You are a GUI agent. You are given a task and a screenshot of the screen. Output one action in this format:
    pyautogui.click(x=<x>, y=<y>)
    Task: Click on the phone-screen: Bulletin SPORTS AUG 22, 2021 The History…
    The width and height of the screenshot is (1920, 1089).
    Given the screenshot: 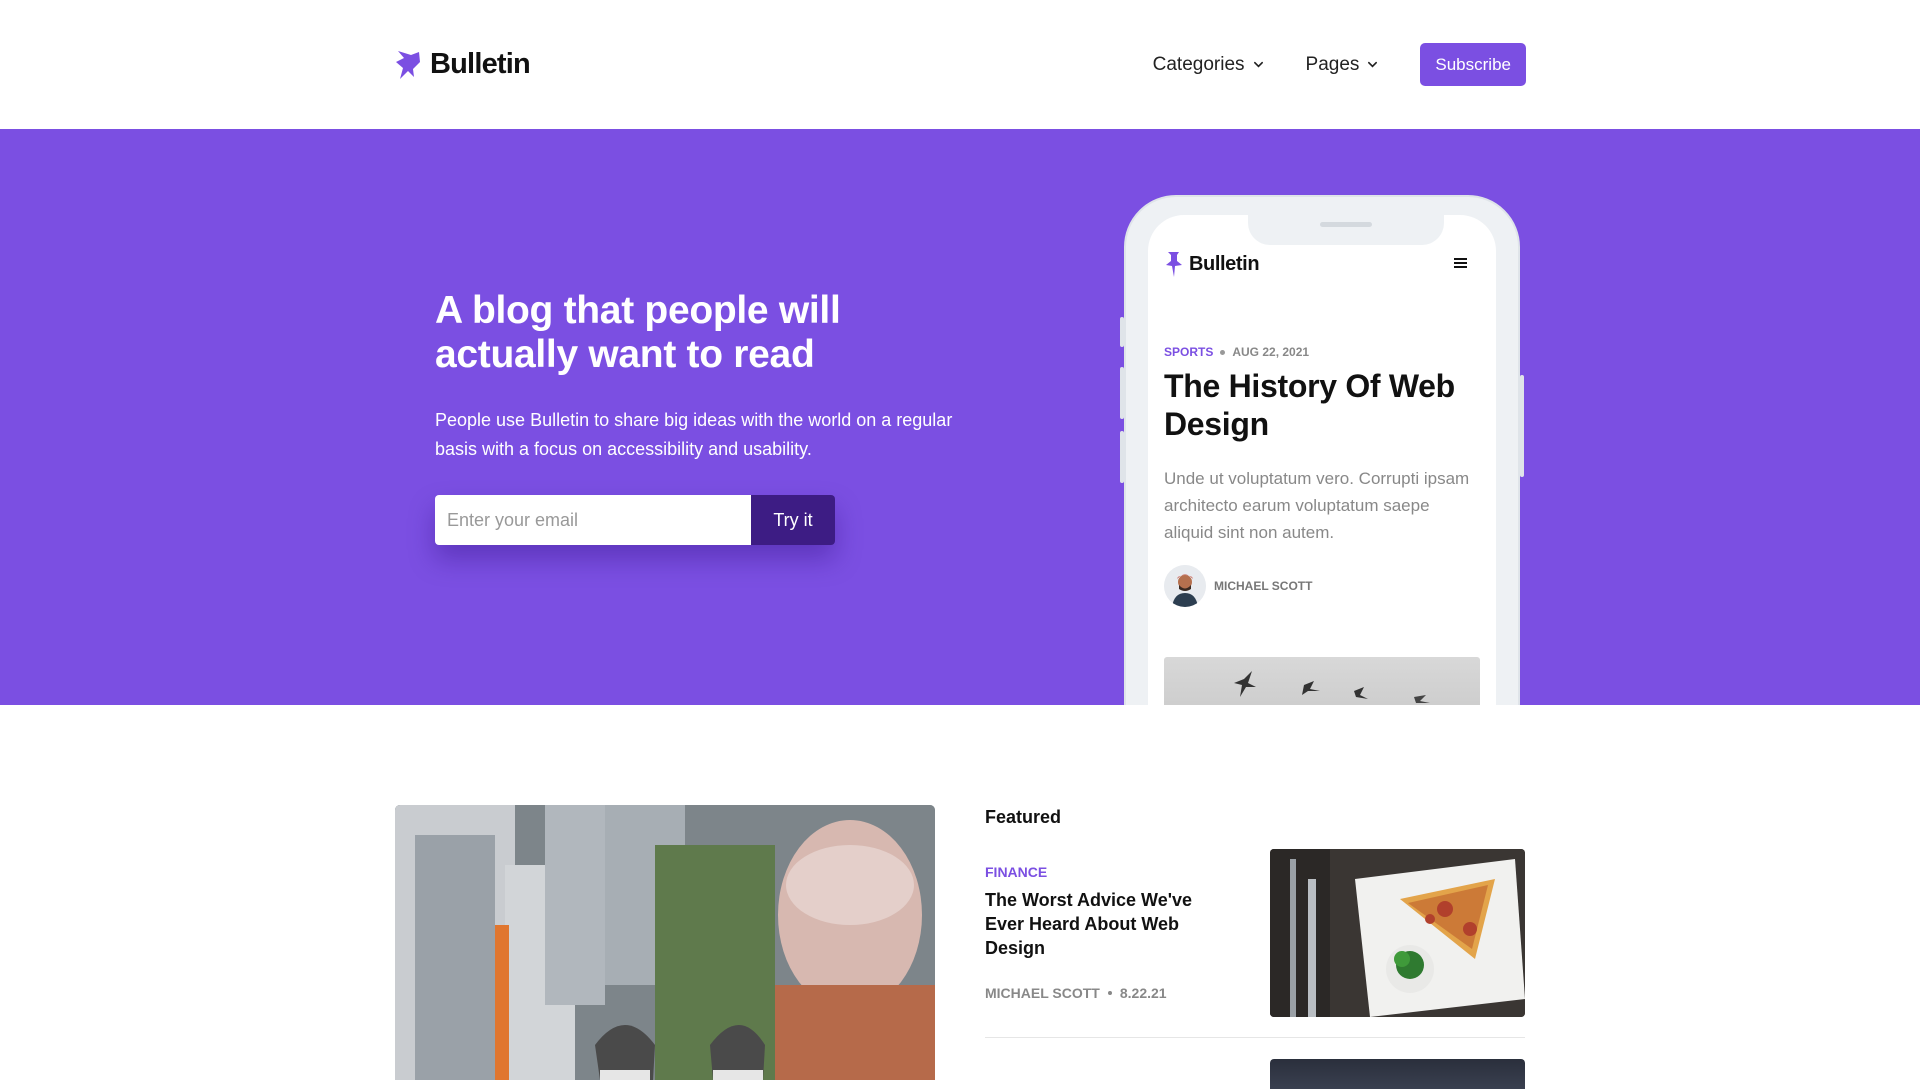 What is the action you would take?
    pyautogui.click(x=1322, y=460)
    